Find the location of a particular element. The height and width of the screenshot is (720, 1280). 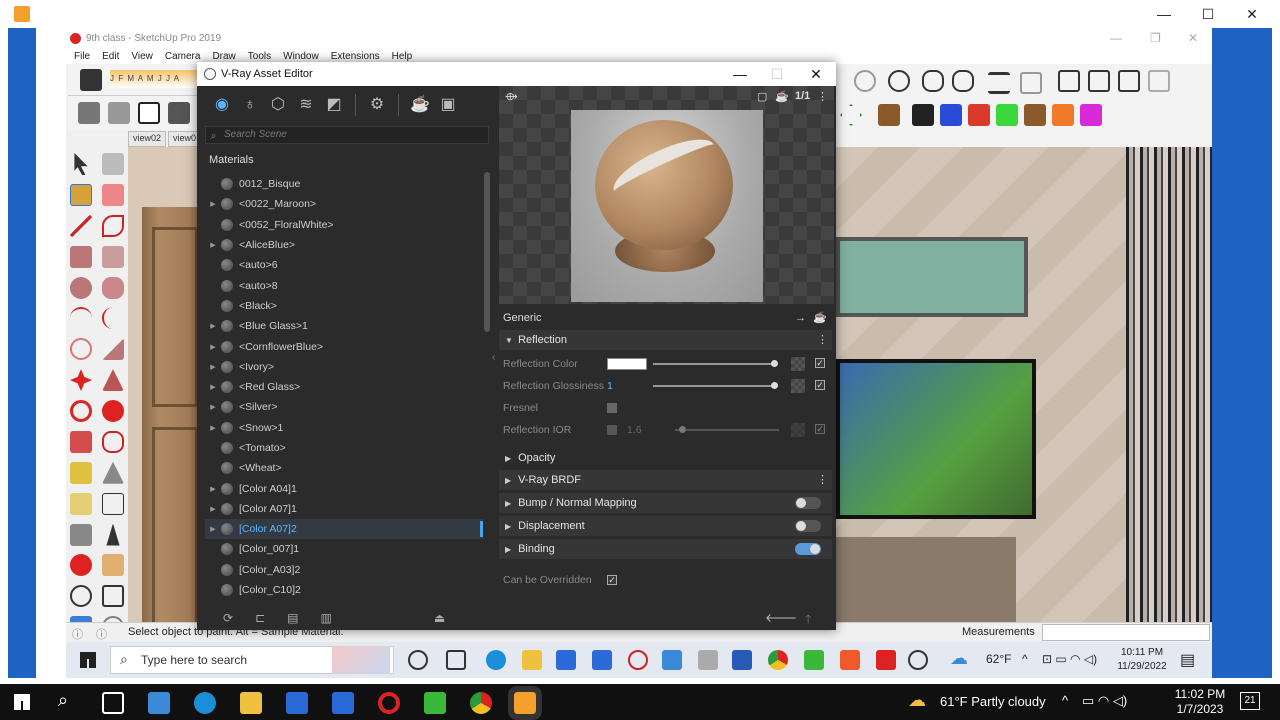

zoom-icon is located at coordinates (81, 596).